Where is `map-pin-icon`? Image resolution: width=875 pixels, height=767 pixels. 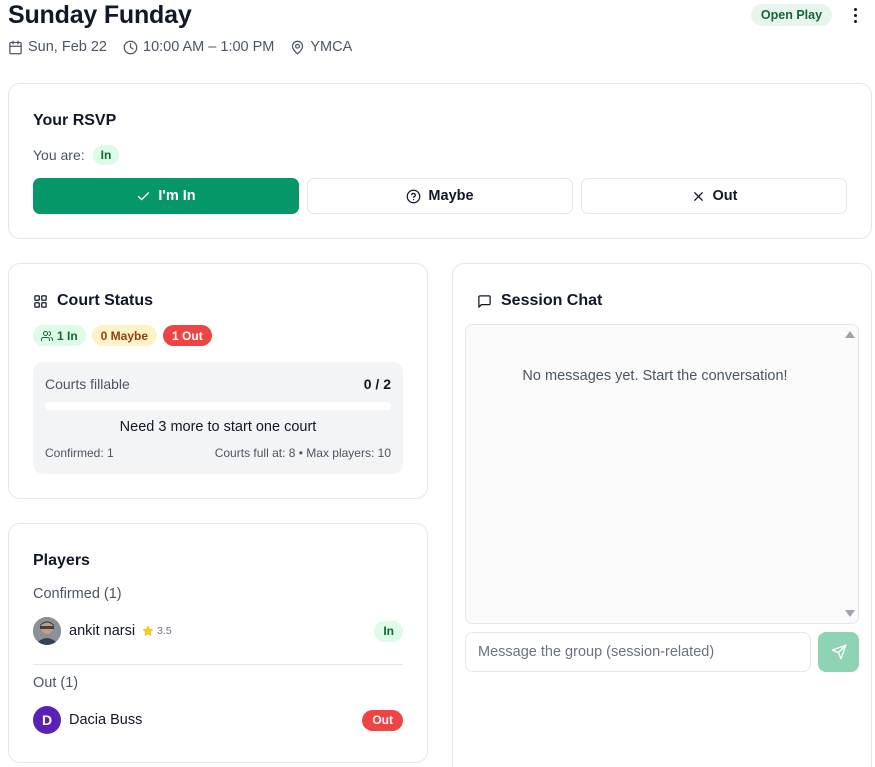 map-pin-icon is located at coordinates (298, 47).